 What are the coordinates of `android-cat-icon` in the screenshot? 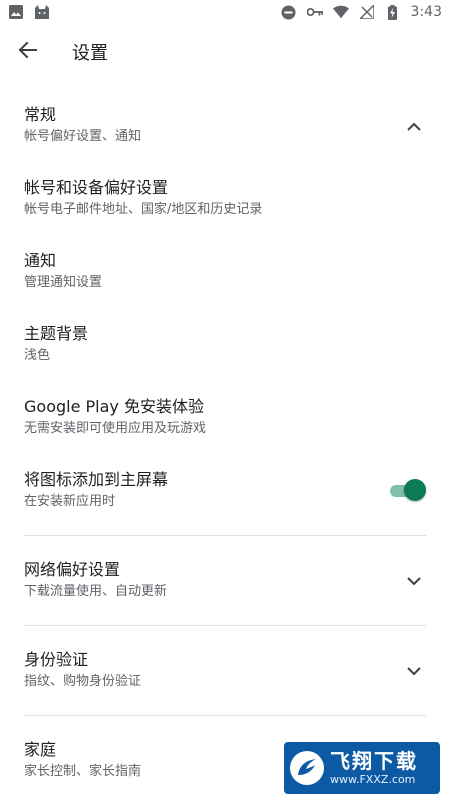 It's located at (42, 12).